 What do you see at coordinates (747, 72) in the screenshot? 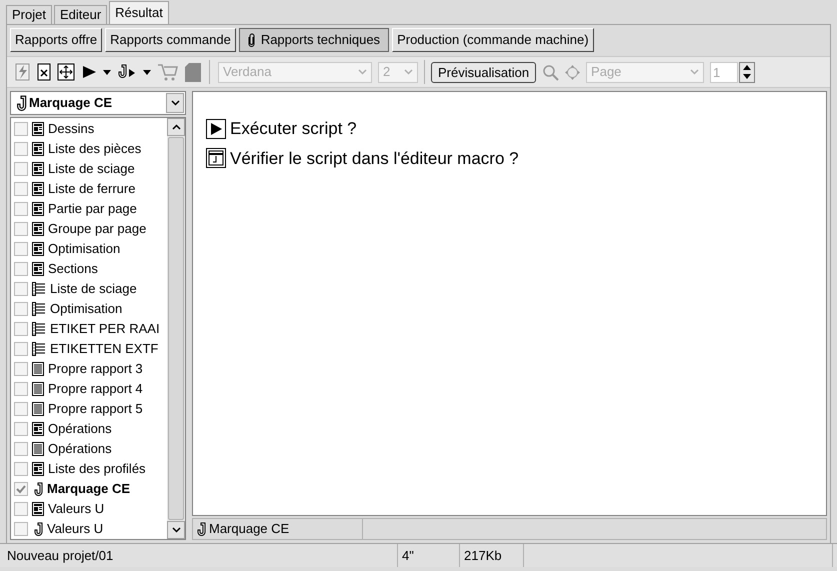
I see `page-spinner` at bounding box center [747, 72].